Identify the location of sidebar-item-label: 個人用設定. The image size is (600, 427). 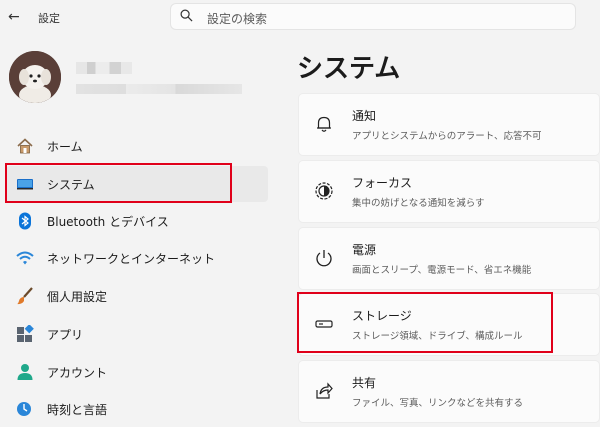
(77, 297).